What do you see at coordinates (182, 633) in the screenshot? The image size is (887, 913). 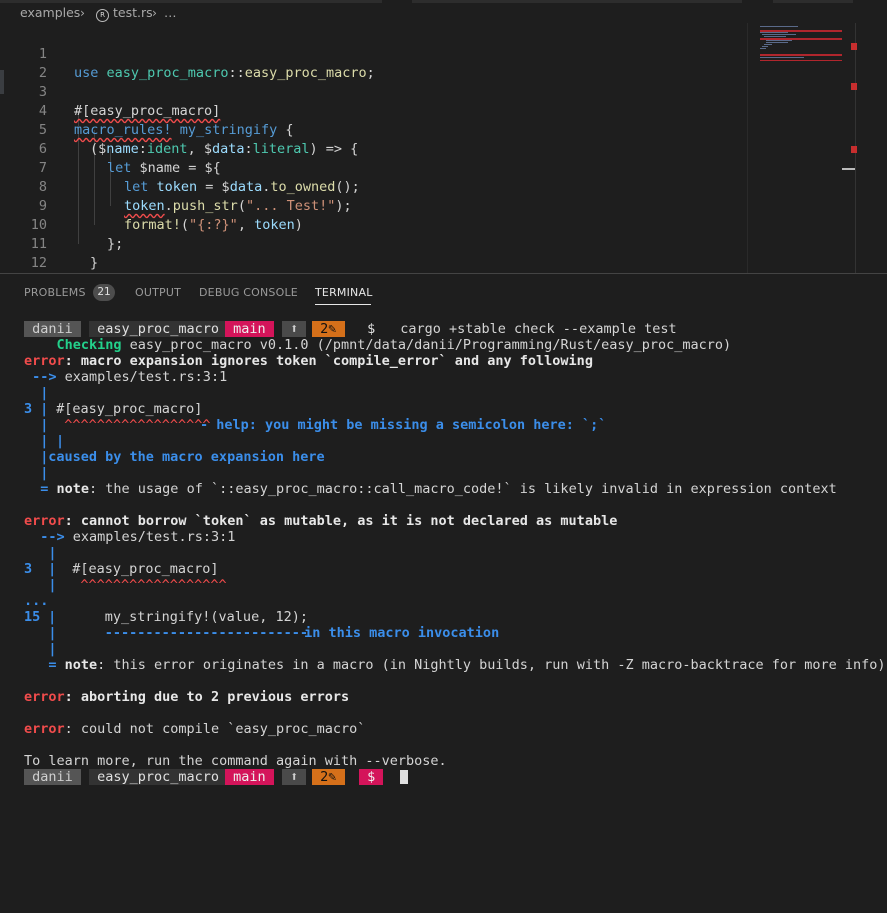 I see `macro-invocation-marker: -------------------------` at bounding box center [182, 633].